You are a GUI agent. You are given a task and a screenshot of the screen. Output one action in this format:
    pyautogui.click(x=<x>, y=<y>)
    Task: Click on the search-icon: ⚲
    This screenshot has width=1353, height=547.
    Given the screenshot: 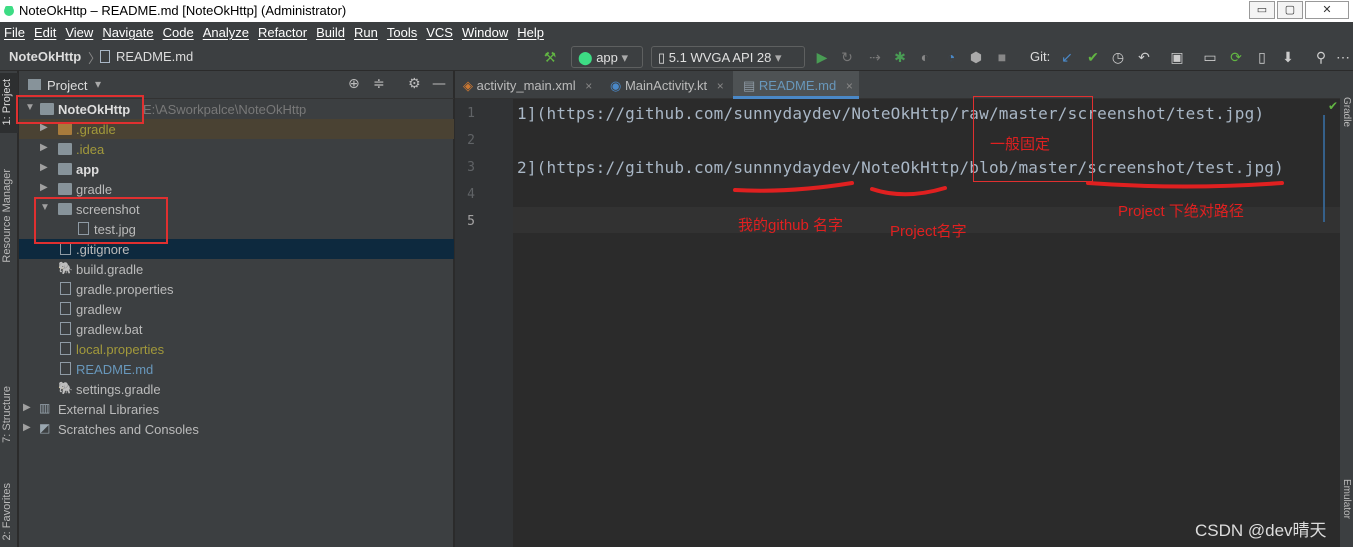 What is the action you would take?
    pyautogui.click(x=1321, y=57)
    